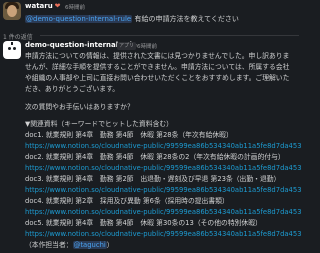 This screenshot has height=253, width=320. What do you see at coordinates (110, 245) in the screenshot?
I see `owner-close: ）` at bounding box center [110, 245].